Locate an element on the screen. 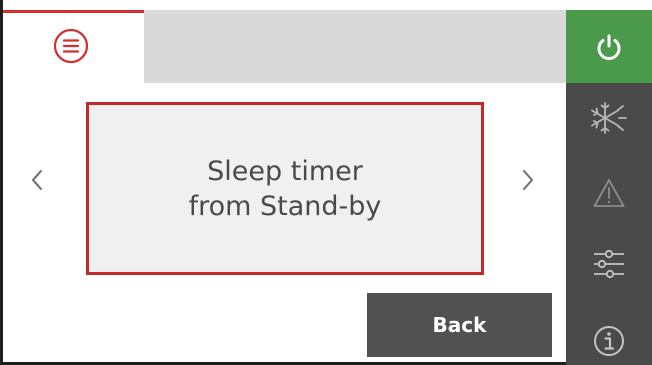 This screenshot has height=365, width=652. menu-tab is located at coordinates (73, 46).